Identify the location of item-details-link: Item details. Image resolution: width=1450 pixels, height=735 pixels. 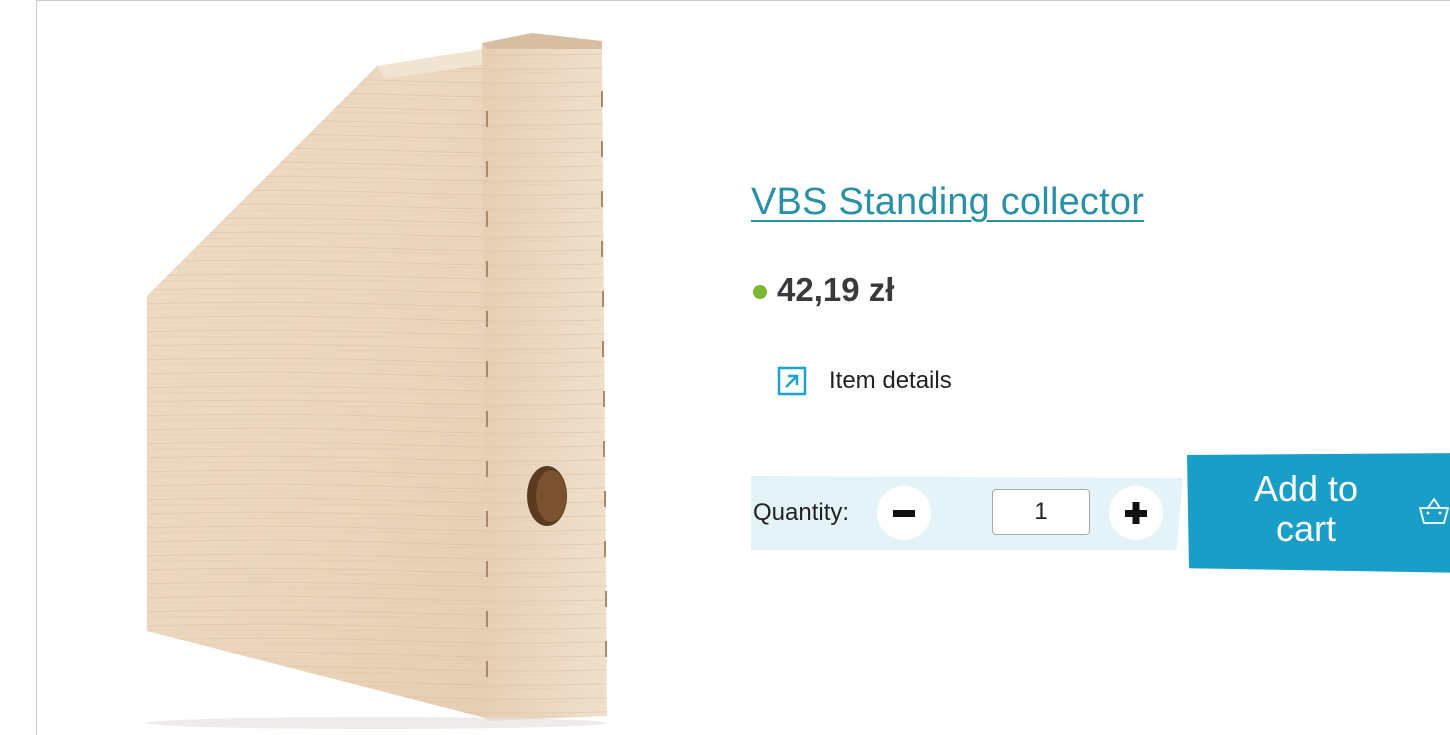
(864, 381).